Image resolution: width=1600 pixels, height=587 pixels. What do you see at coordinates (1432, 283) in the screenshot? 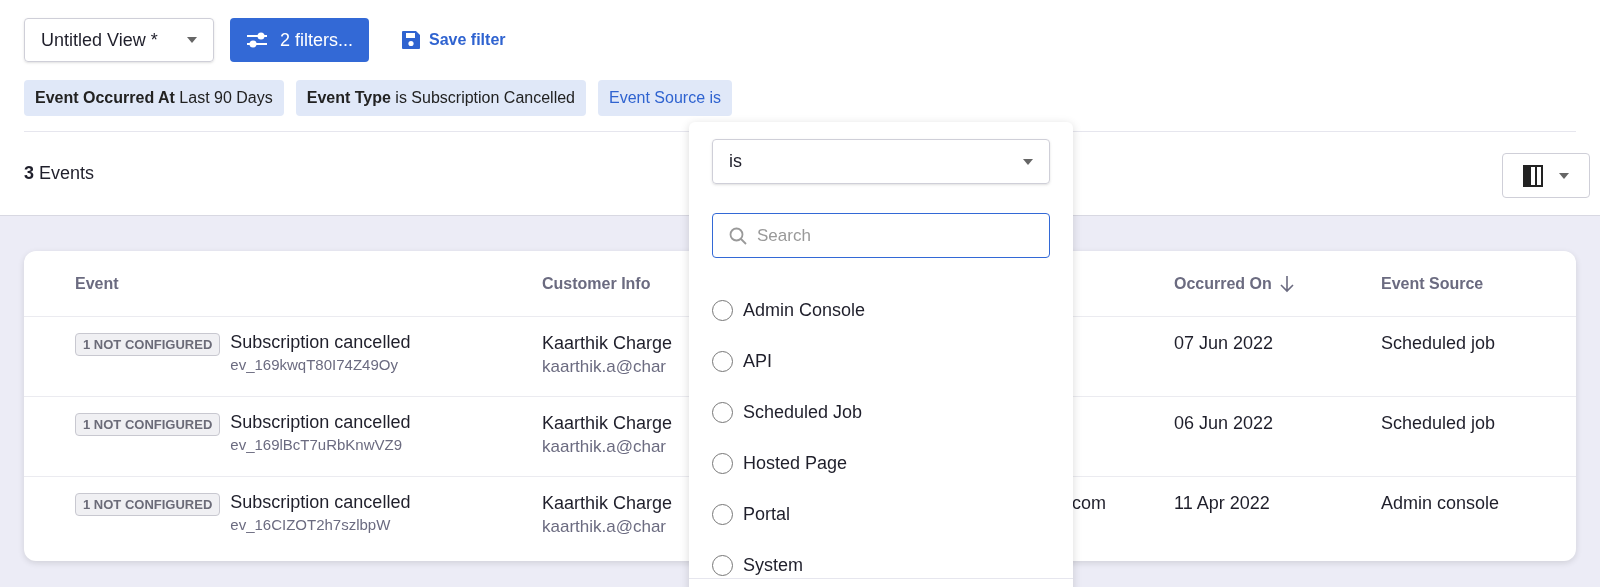
I see `column-header: Event Source` at bounding box center [1432, 283].